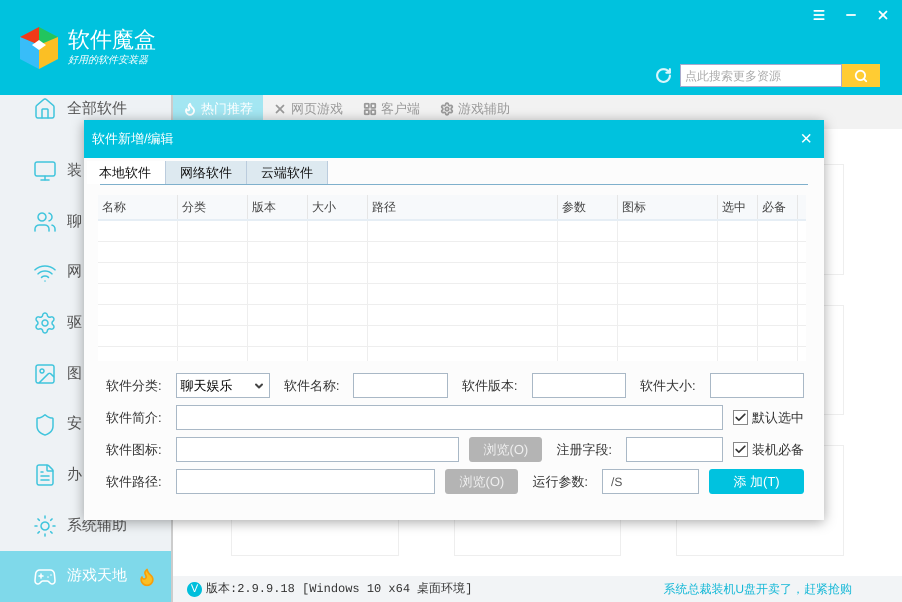  I want to click on field-label: 软件名称:, so click(311, 385).